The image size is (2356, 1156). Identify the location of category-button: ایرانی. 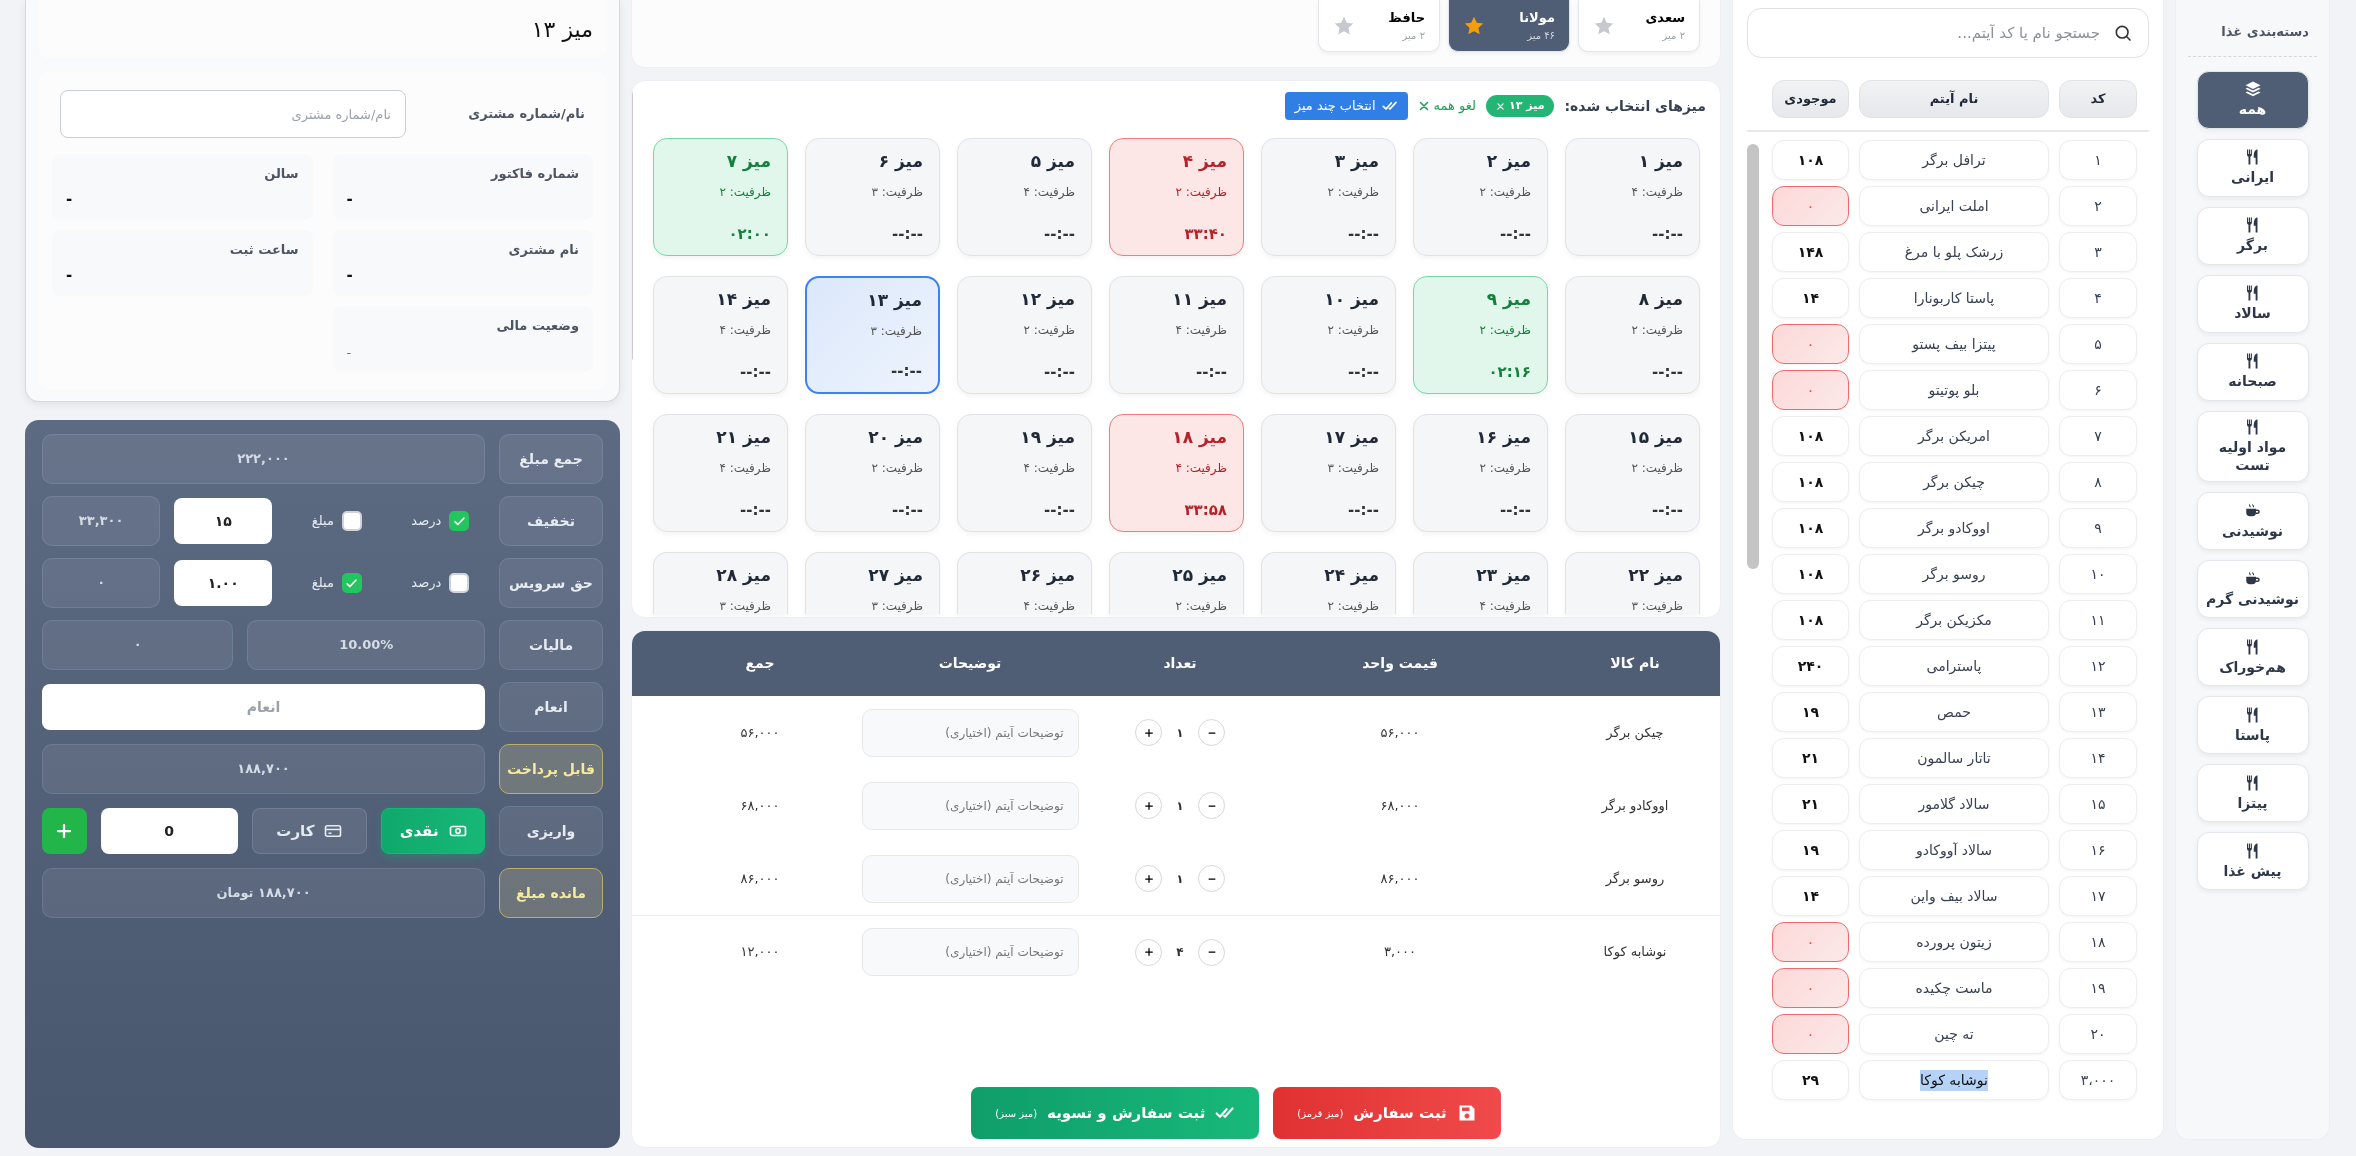
(2252, 167).